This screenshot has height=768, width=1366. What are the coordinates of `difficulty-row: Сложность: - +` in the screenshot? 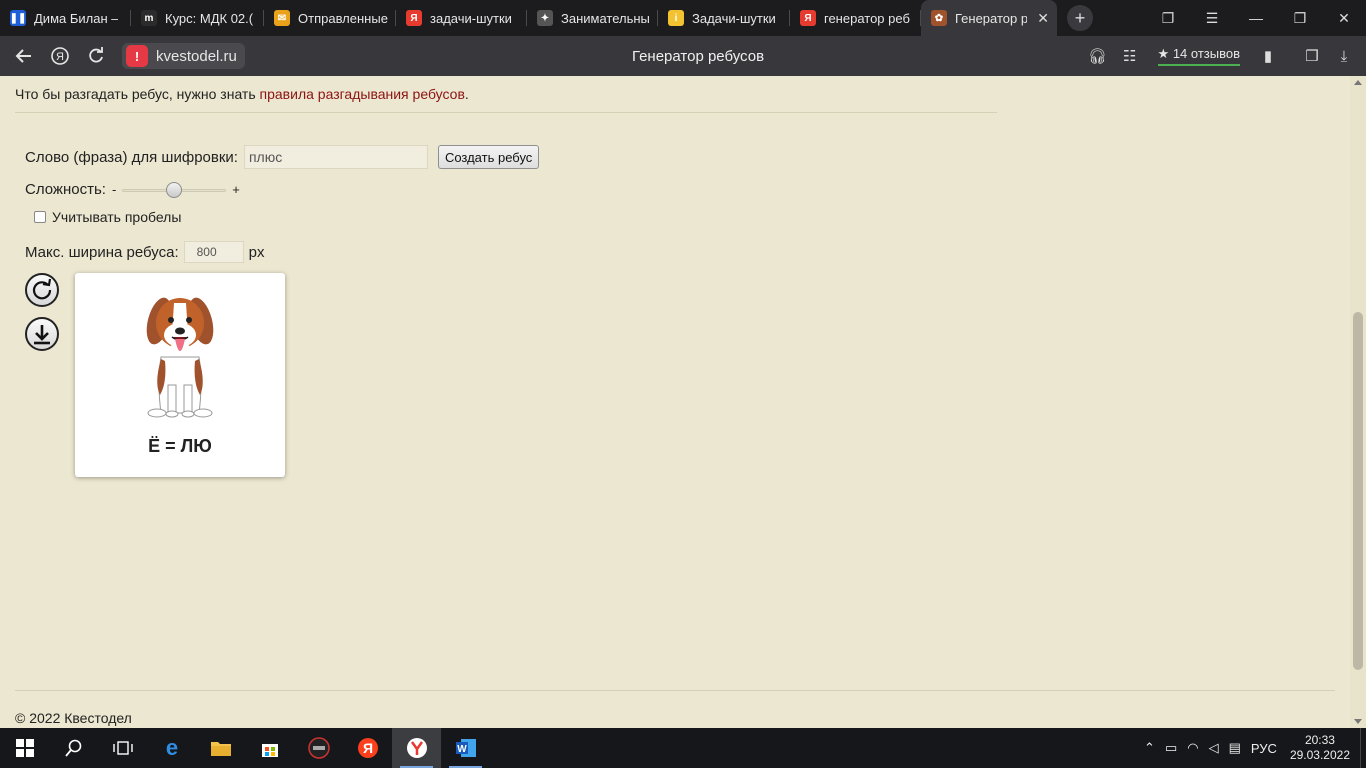 It's located at (132, 189).